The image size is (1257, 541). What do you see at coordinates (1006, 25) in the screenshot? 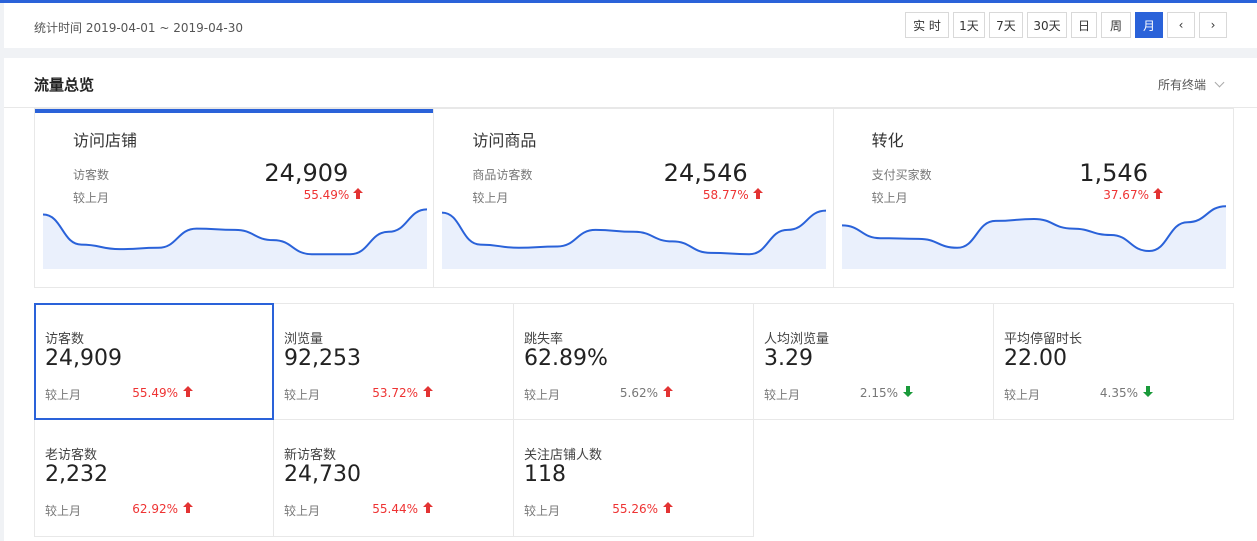
I see `period-button: 7天` at bounding box center [1006, 25].